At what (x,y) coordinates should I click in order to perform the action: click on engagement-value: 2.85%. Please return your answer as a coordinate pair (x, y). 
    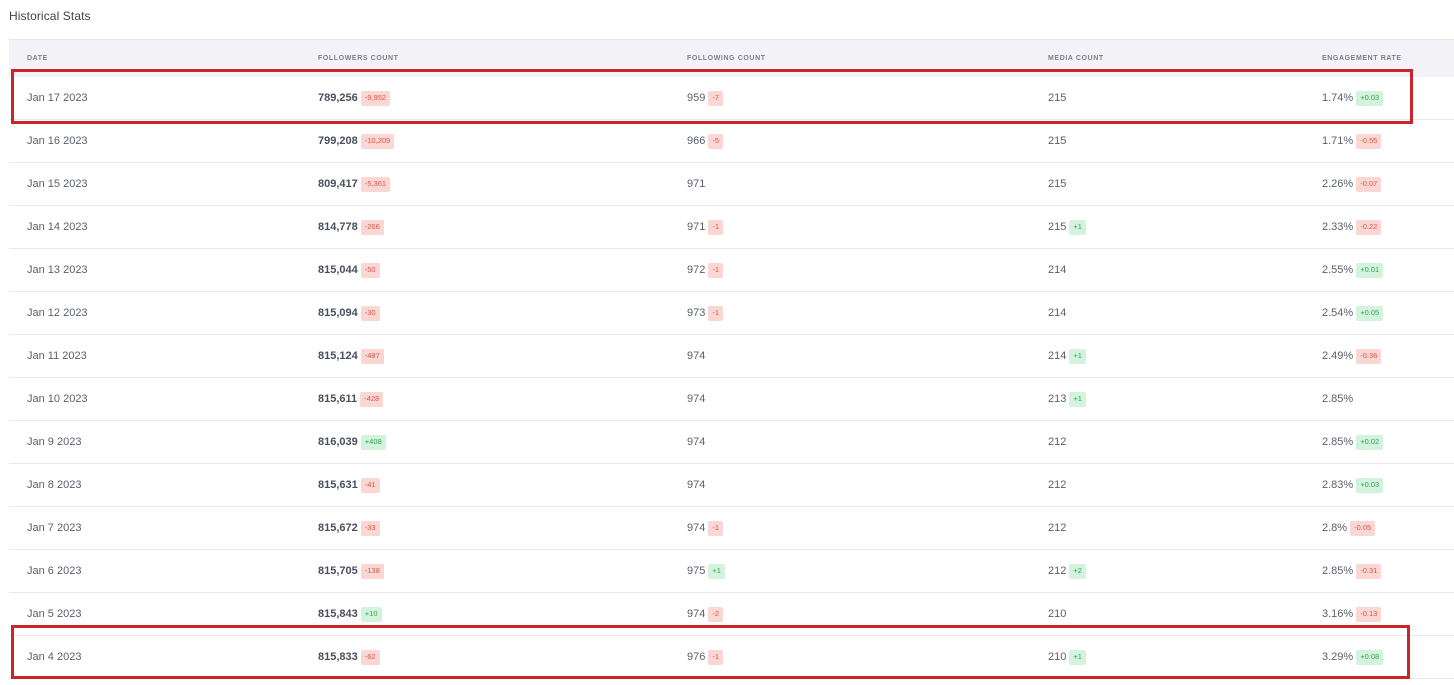
    Looking at the image, I should click on (1338, 442).